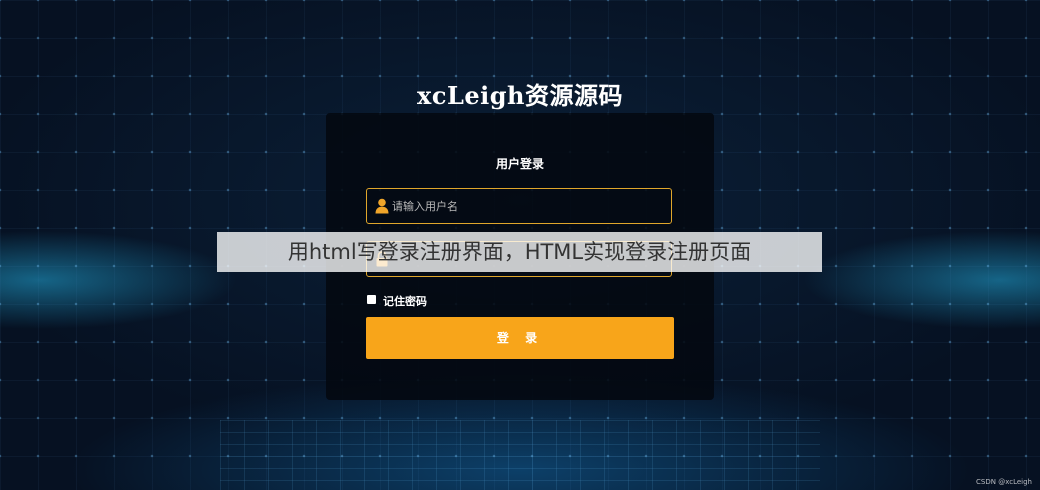  I want to click on login-button: 登 录, so click(520, 338).